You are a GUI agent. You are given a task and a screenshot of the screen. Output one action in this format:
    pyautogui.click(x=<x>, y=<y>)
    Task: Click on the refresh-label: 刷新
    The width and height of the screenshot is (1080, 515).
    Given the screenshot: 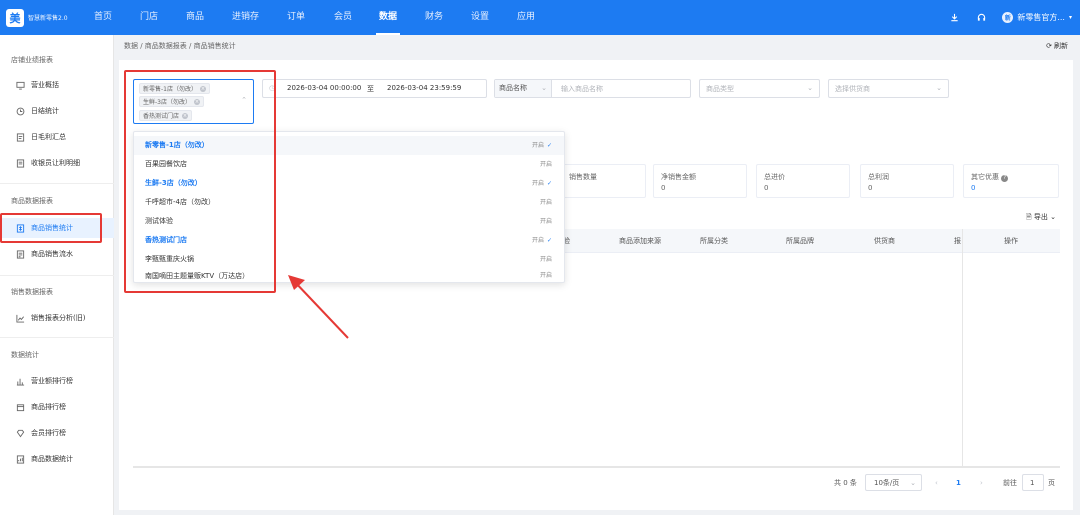 What is the action you would take?
    pyautogui.click(x=1061, y=46)
    